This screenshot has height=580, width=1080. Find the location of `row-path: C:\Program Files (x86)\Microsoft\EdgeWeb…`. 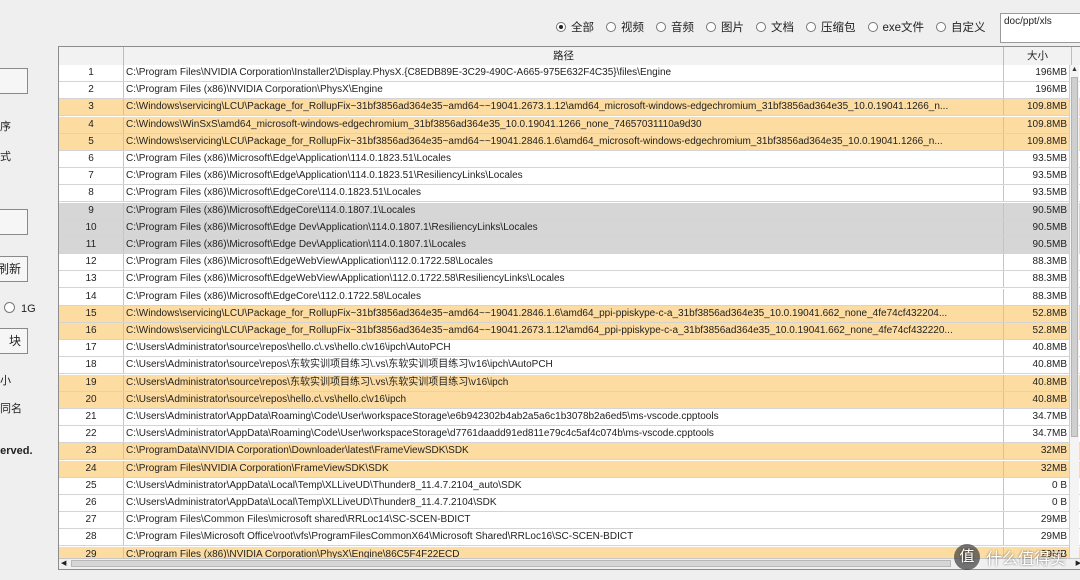

row-path: C:\Program Files (x86)\Microsoft\EdgeWeb… is located at coordinates (564, 279).